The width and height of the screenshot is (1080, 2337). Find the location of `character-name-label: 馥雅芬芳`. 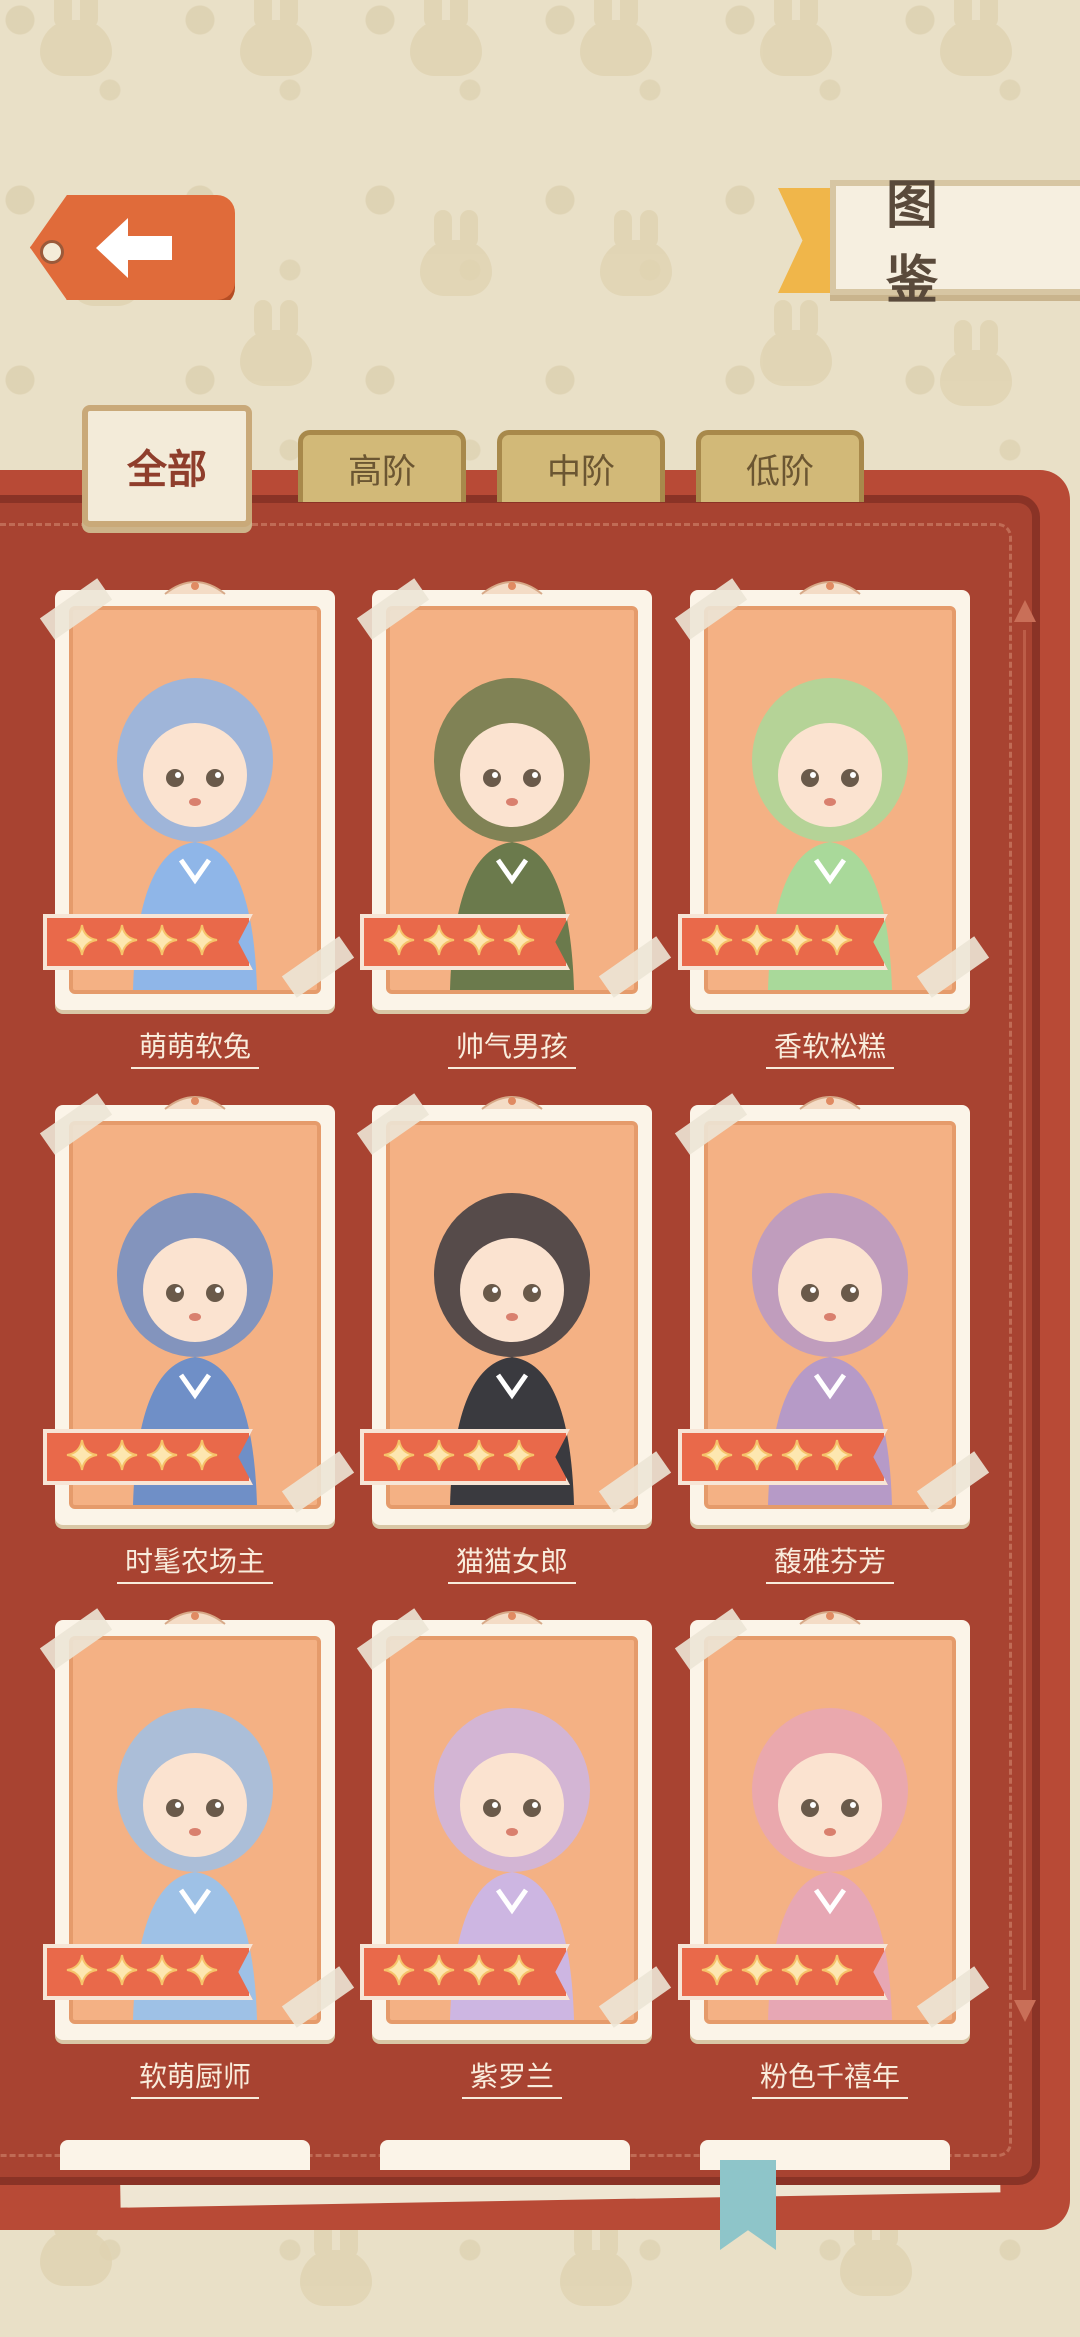

character-name-label: 馥雅芬芳 is located at coordinates (829, 1564).